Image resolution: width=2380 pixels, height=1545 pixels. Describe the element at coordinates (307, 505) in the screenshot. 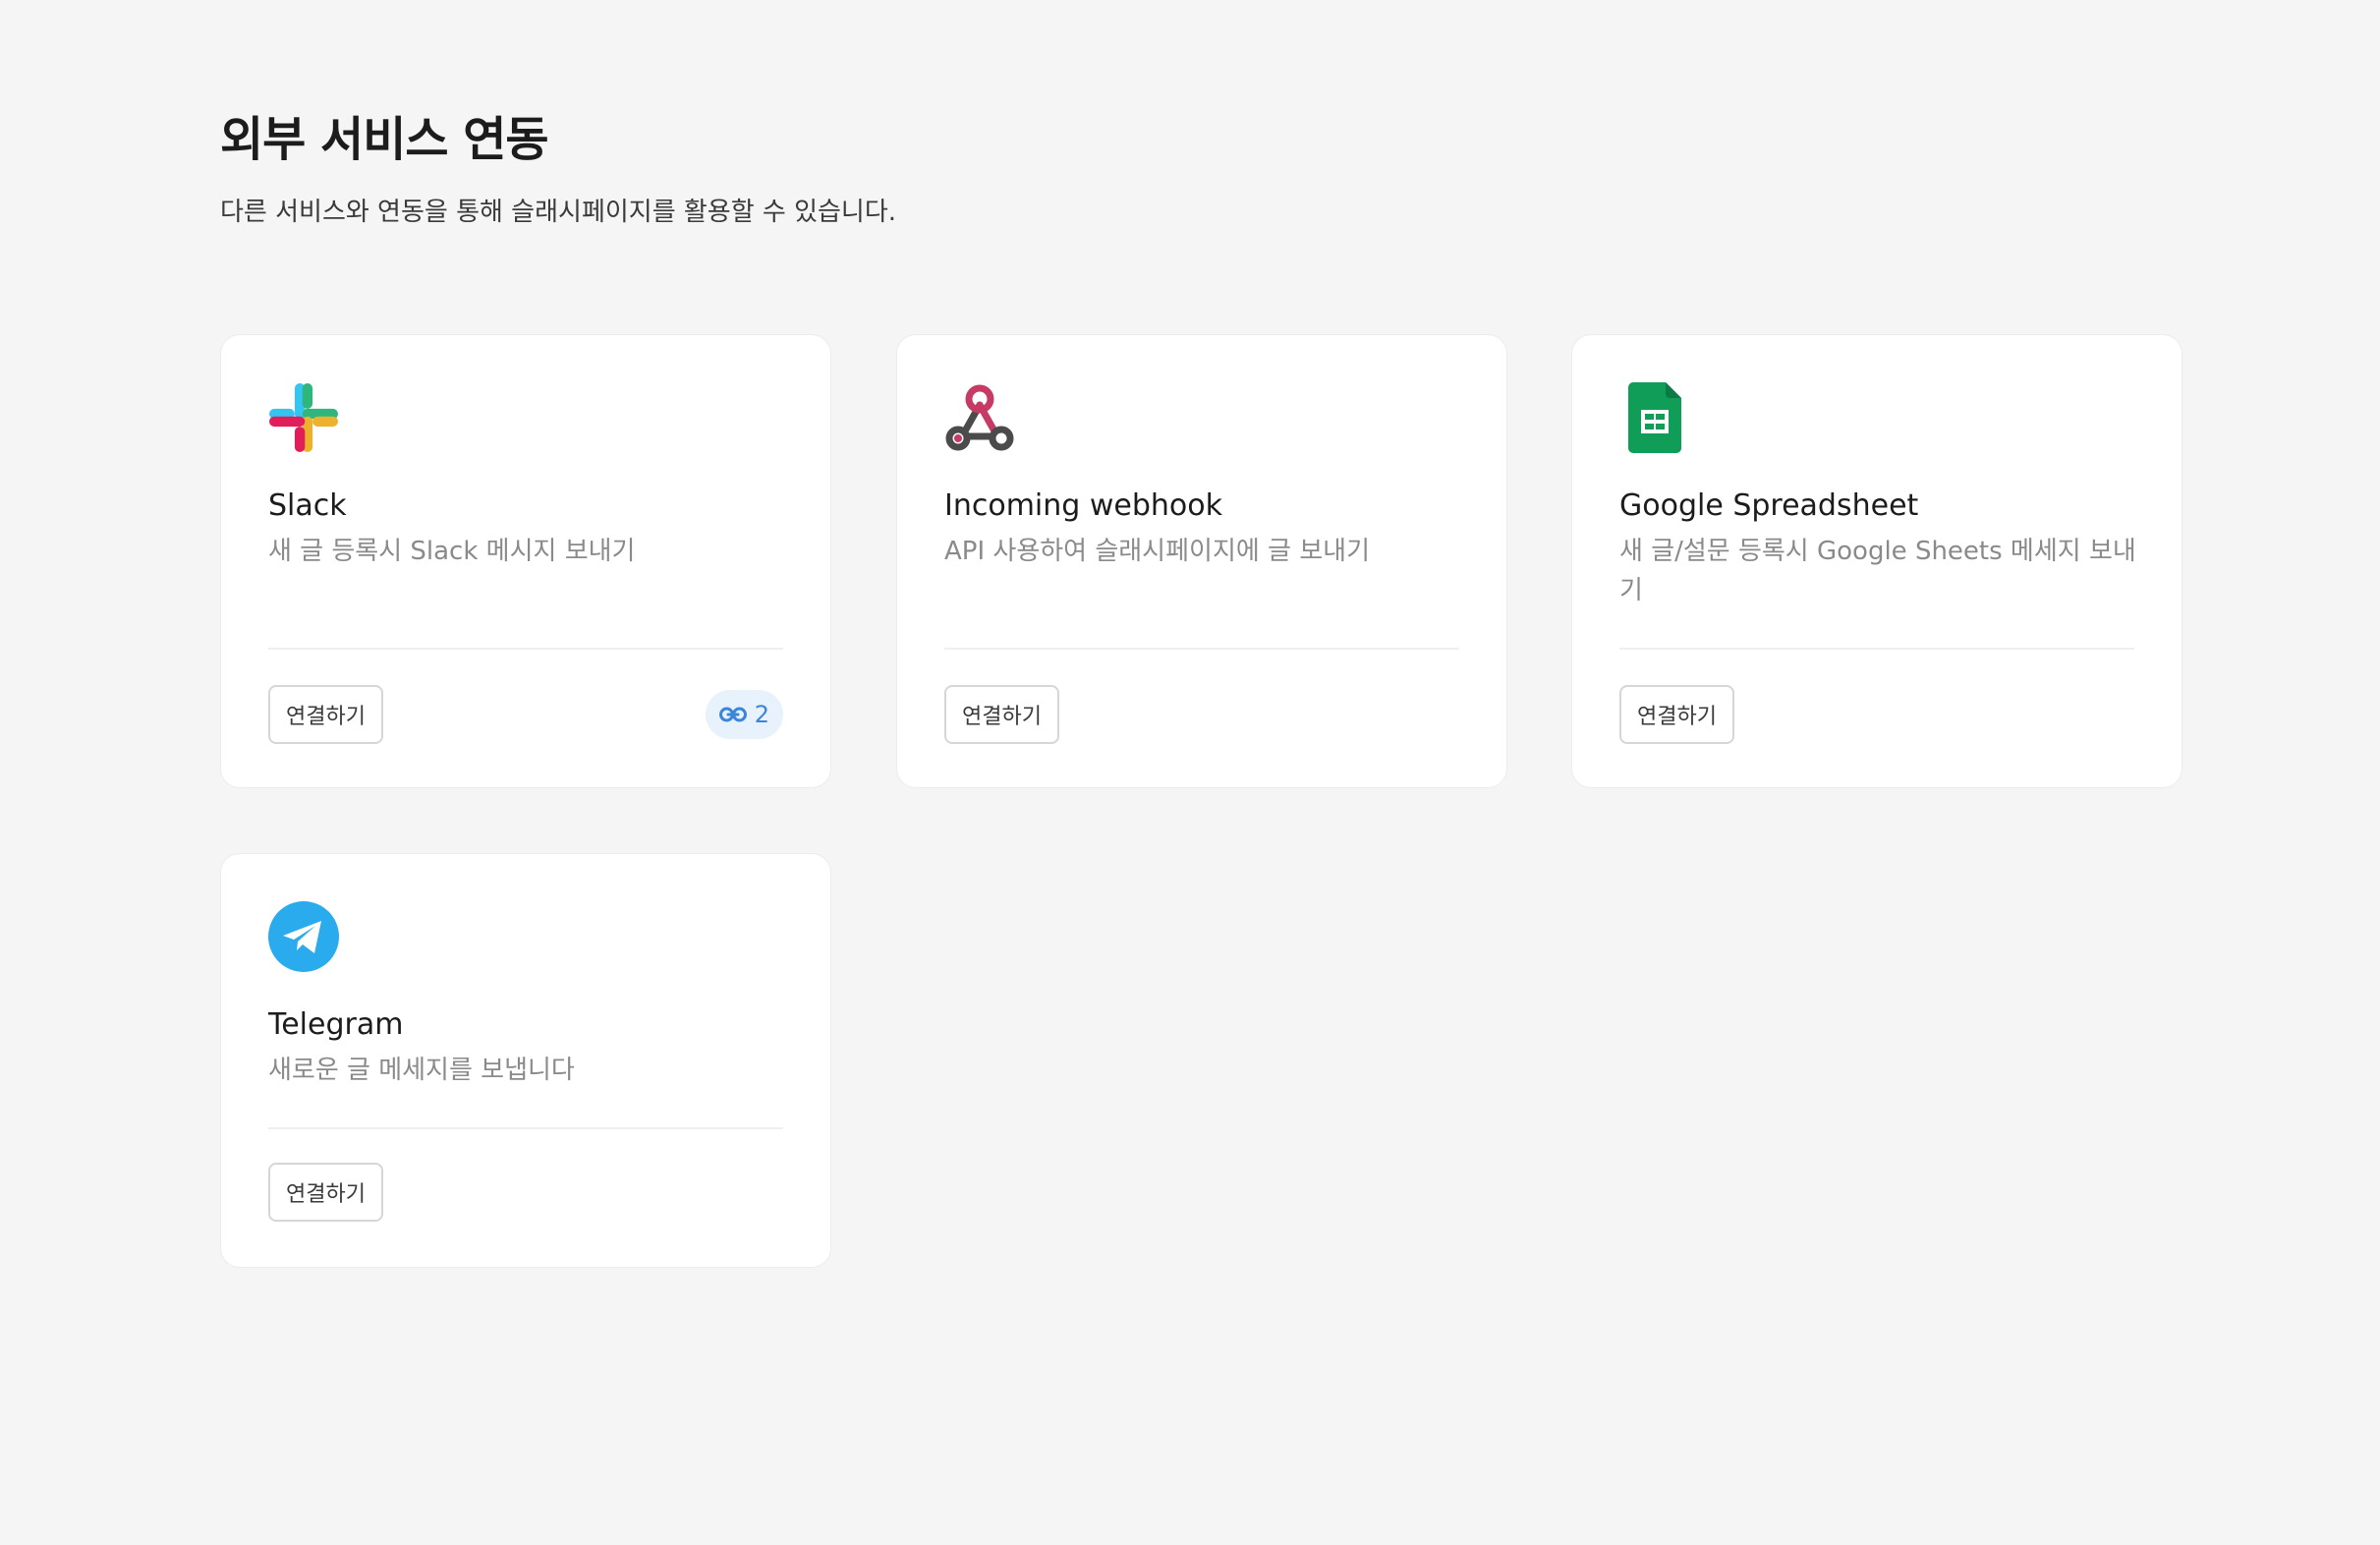

I see `integration-name: Slack` at that location.